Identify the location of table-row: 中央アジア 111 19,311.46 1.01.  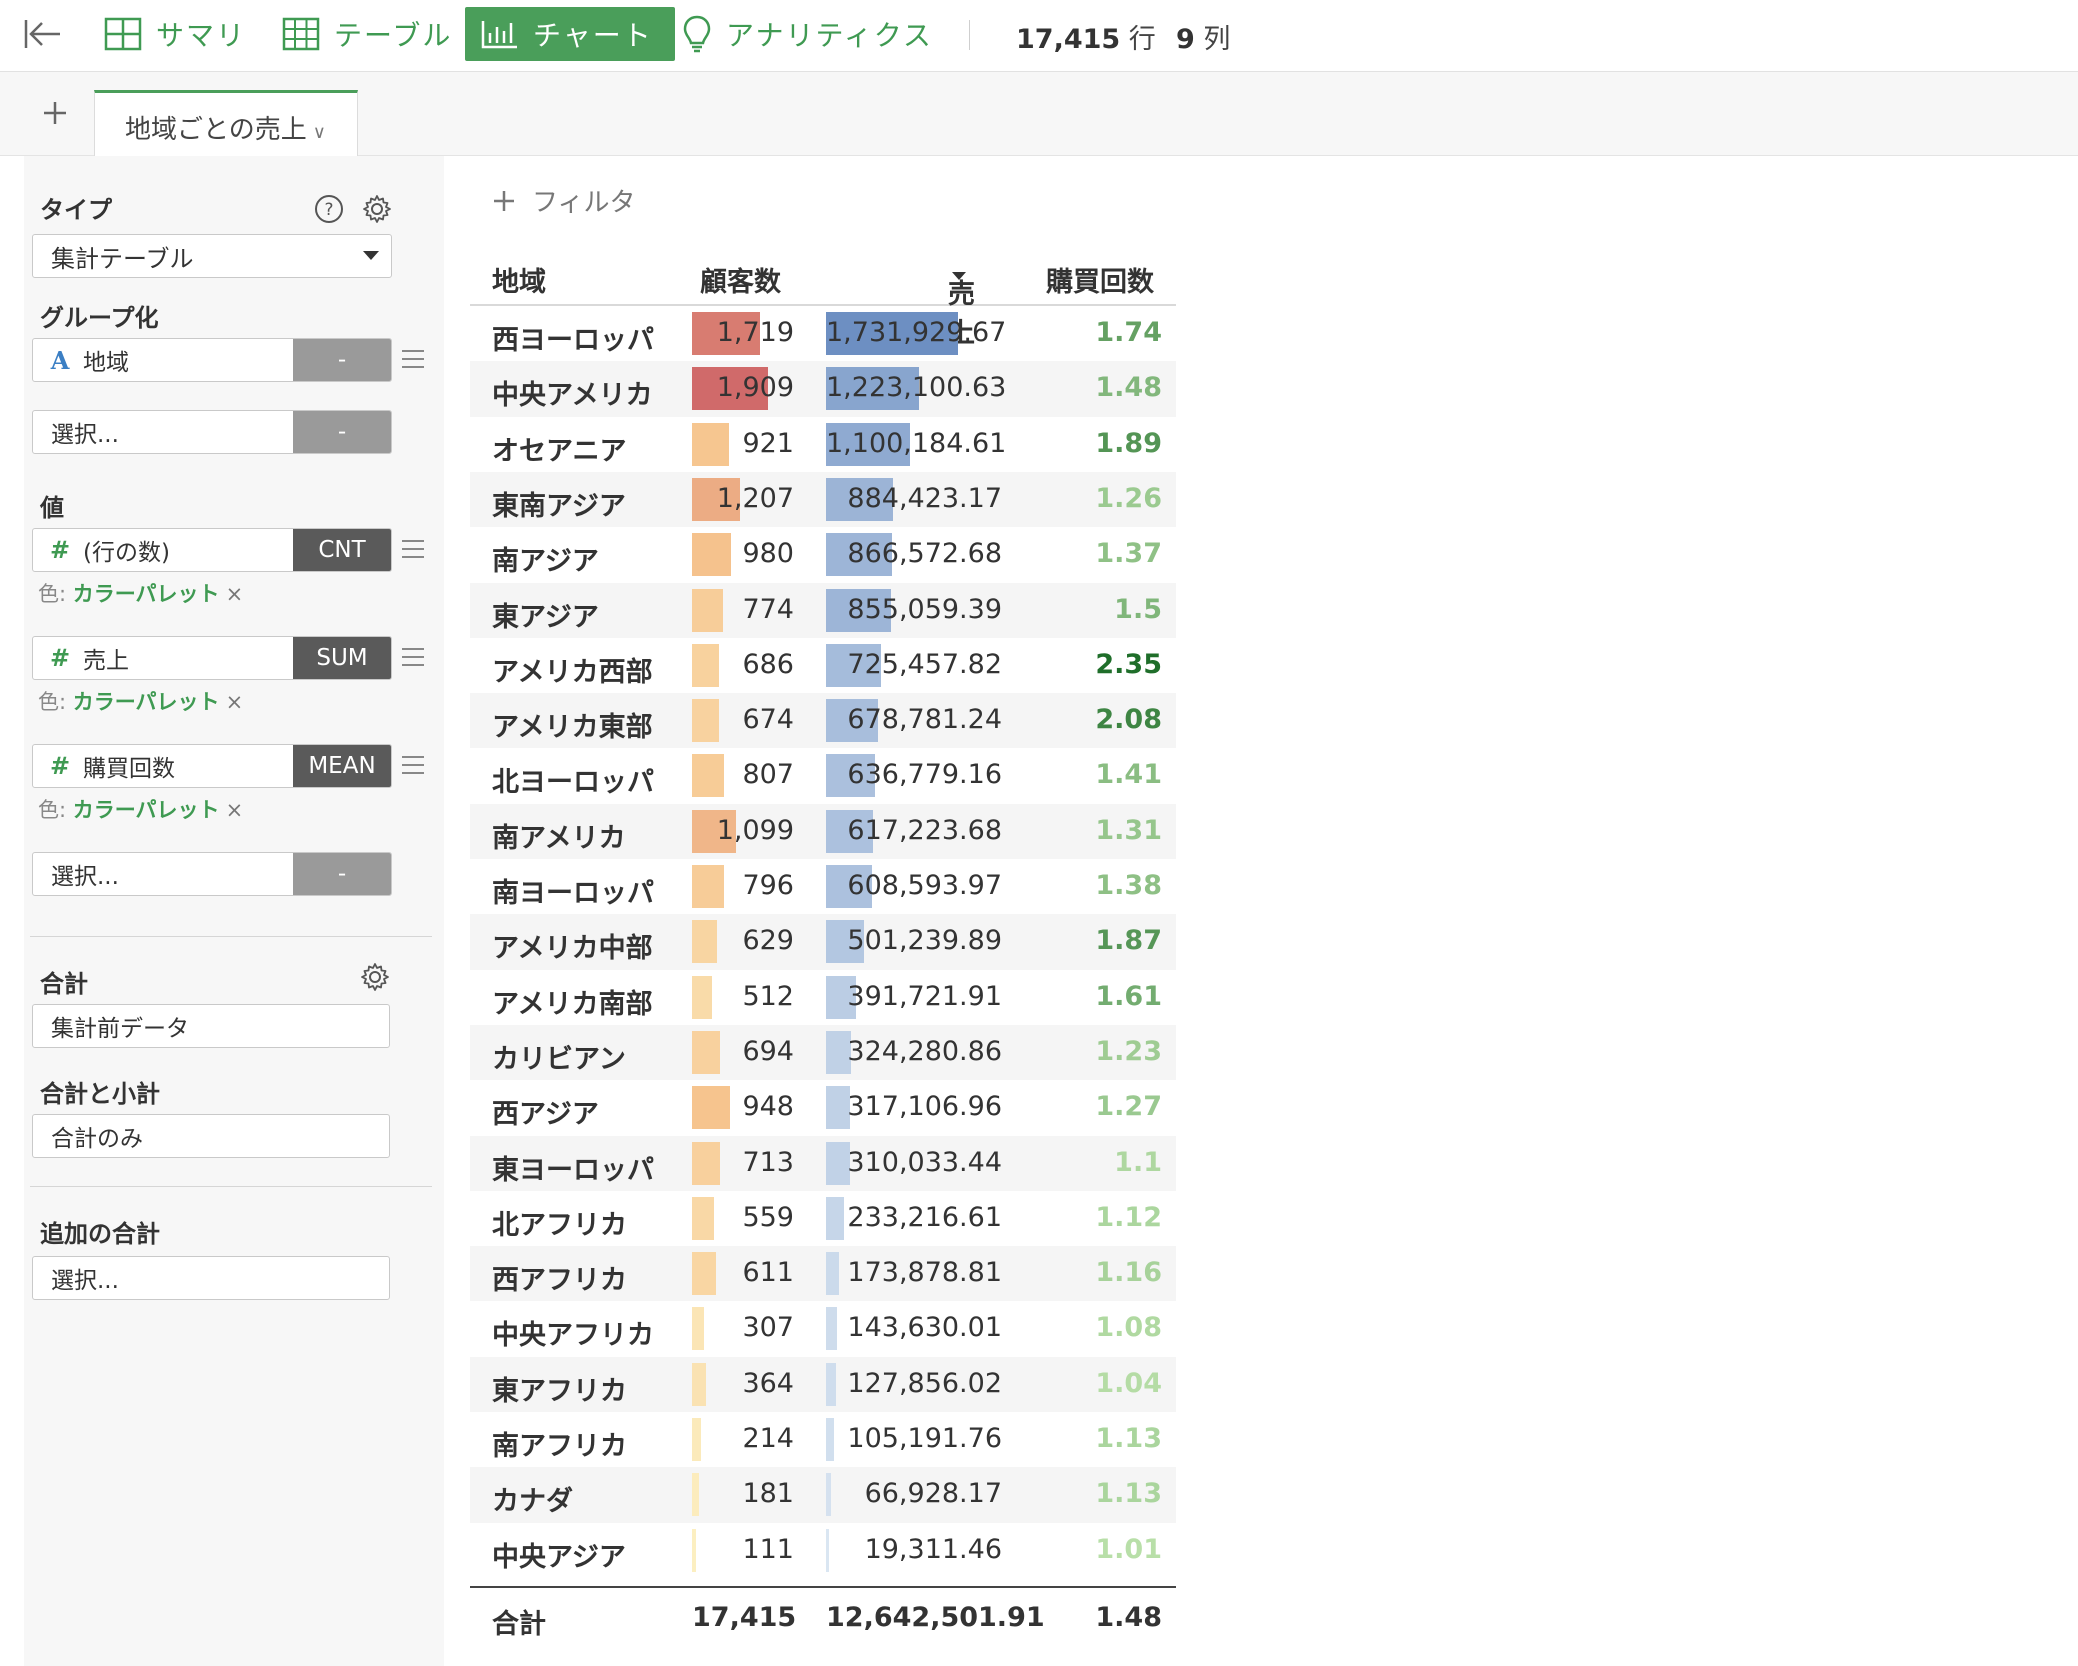
(823, 1550).